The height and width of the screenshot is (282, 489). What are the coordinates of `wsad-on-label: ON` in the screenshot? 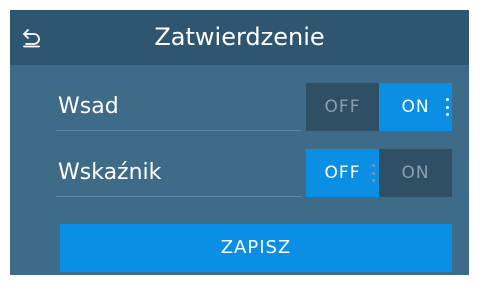 It's located at (415, 107).